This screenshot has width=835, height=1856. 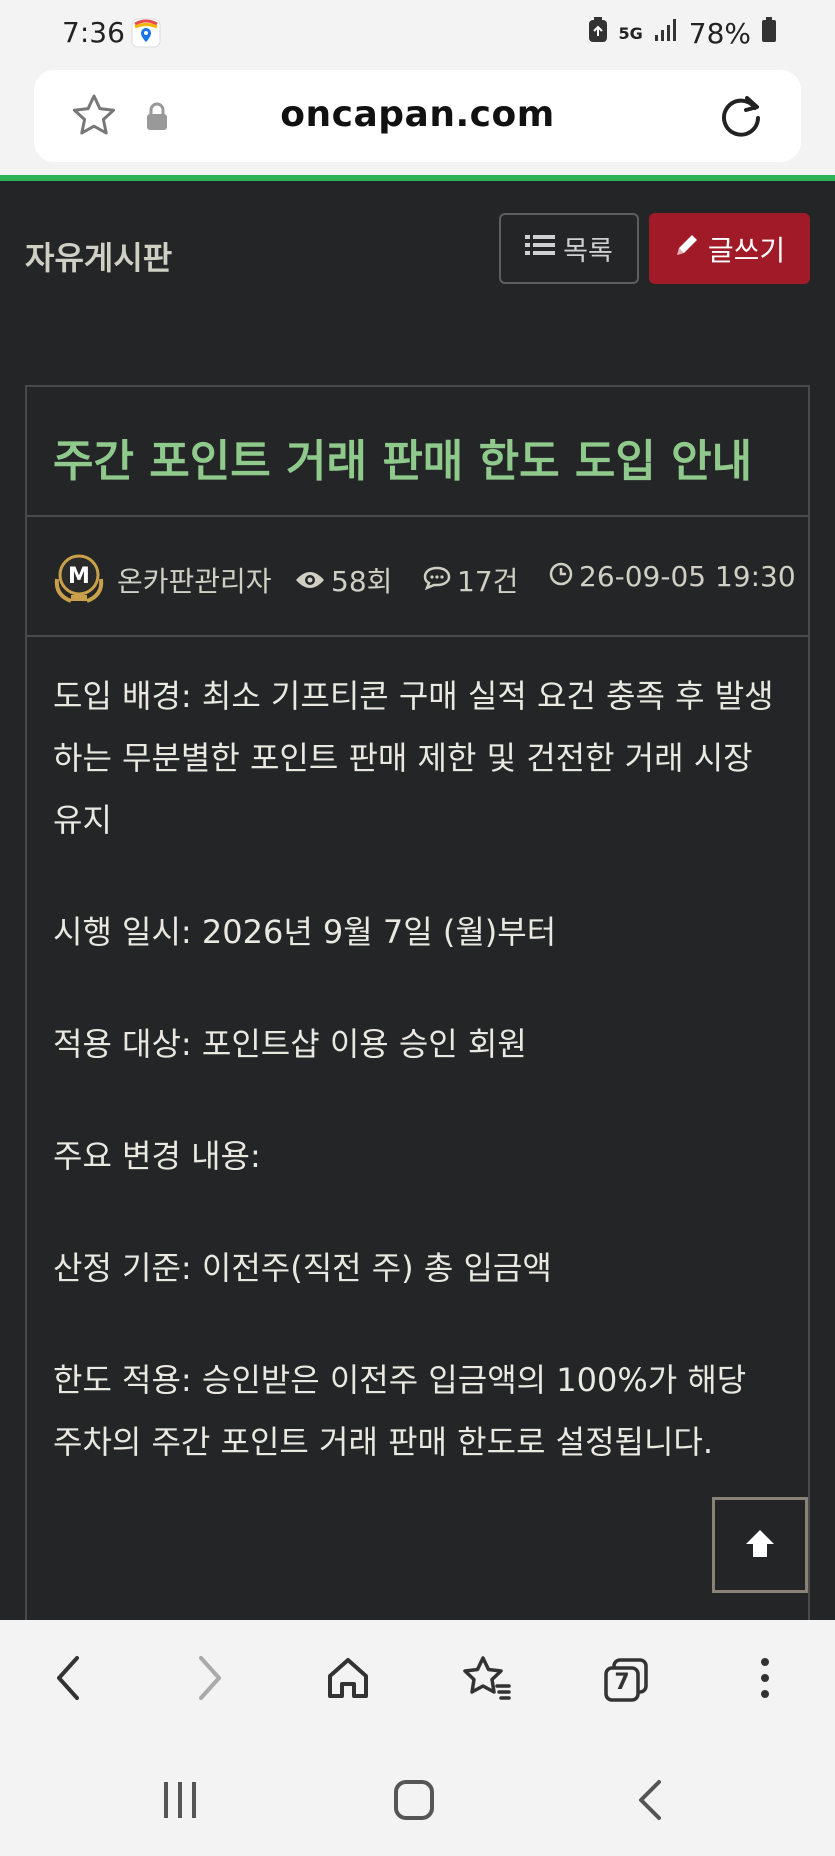 I want to click on post-meta: M 온카판관리자 58회 17건 26-09-05 19:30, so click(x=417, y=577).